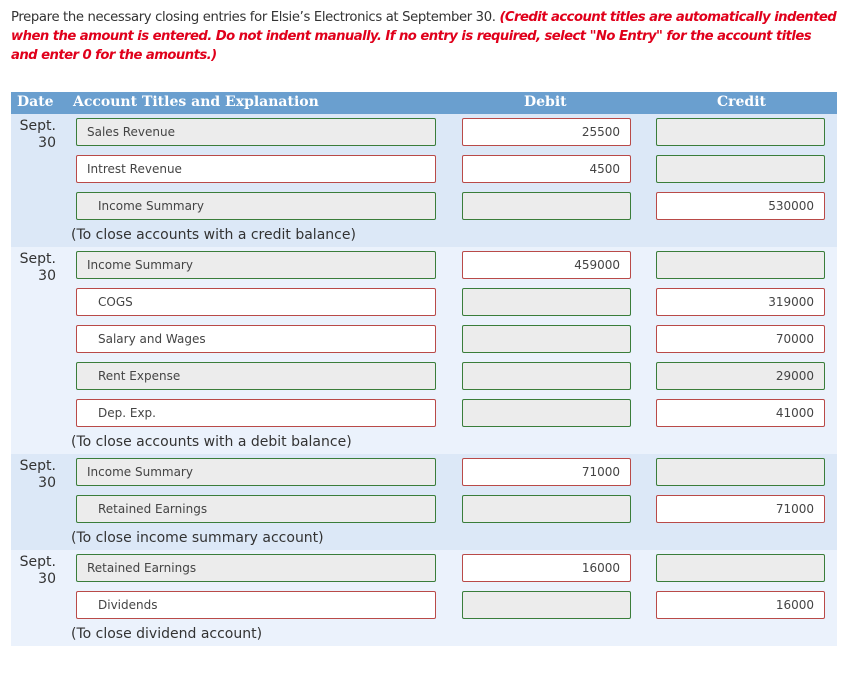 The image size is (851, 676). I want to click on account-title-input: Dividends, so click(256, 605).